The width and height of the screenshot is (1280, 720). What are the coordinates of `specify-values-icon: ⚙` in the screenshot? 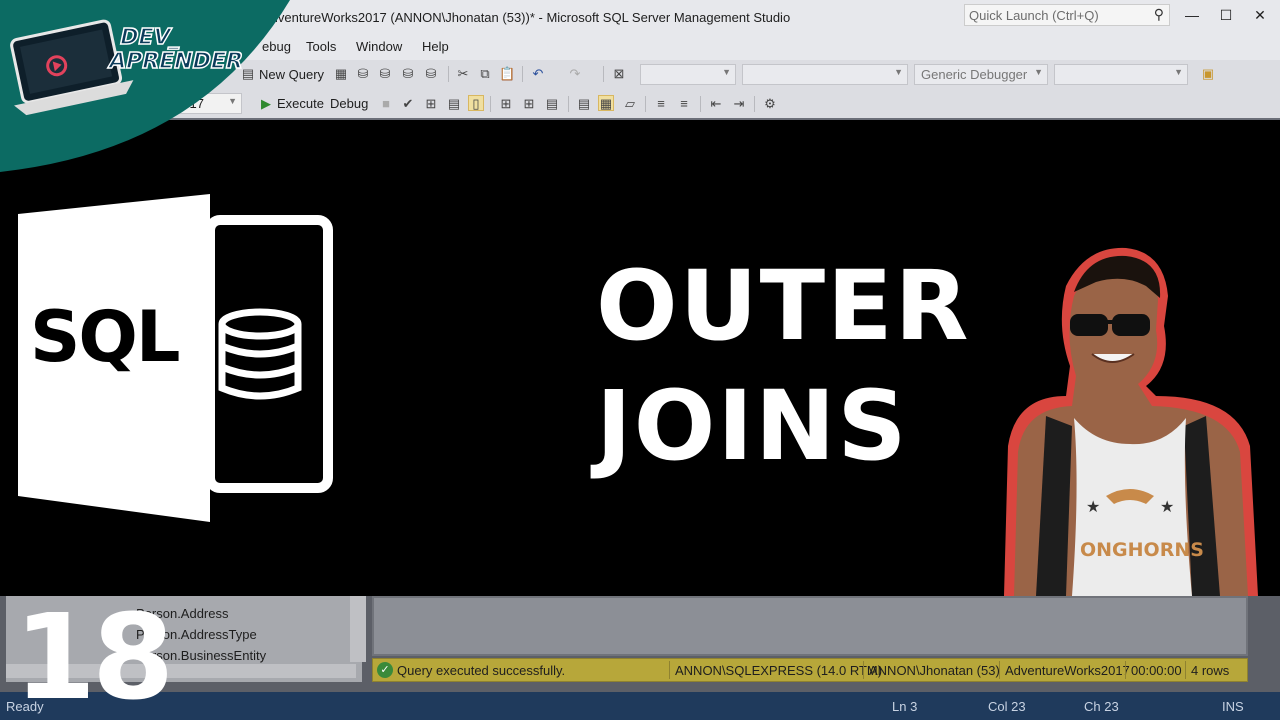 It's located at (770, 104).